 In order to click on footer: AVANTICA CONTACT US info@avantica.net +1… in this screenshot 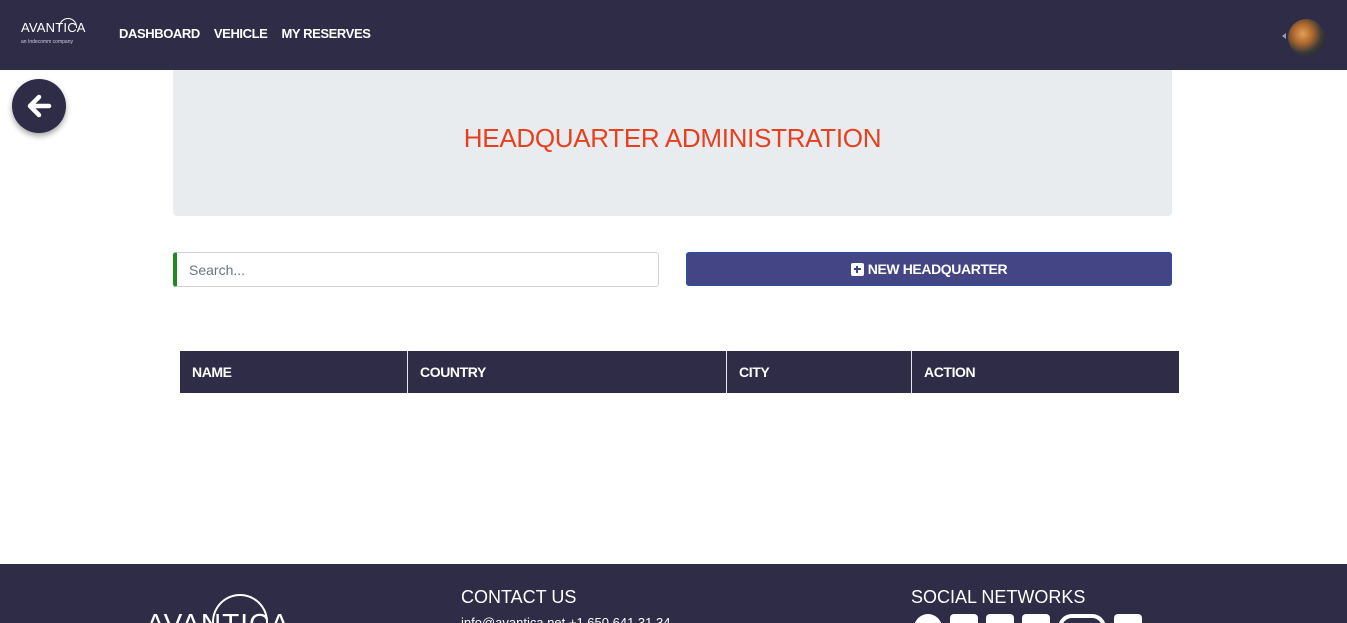, I will do `click(673, 593)`.